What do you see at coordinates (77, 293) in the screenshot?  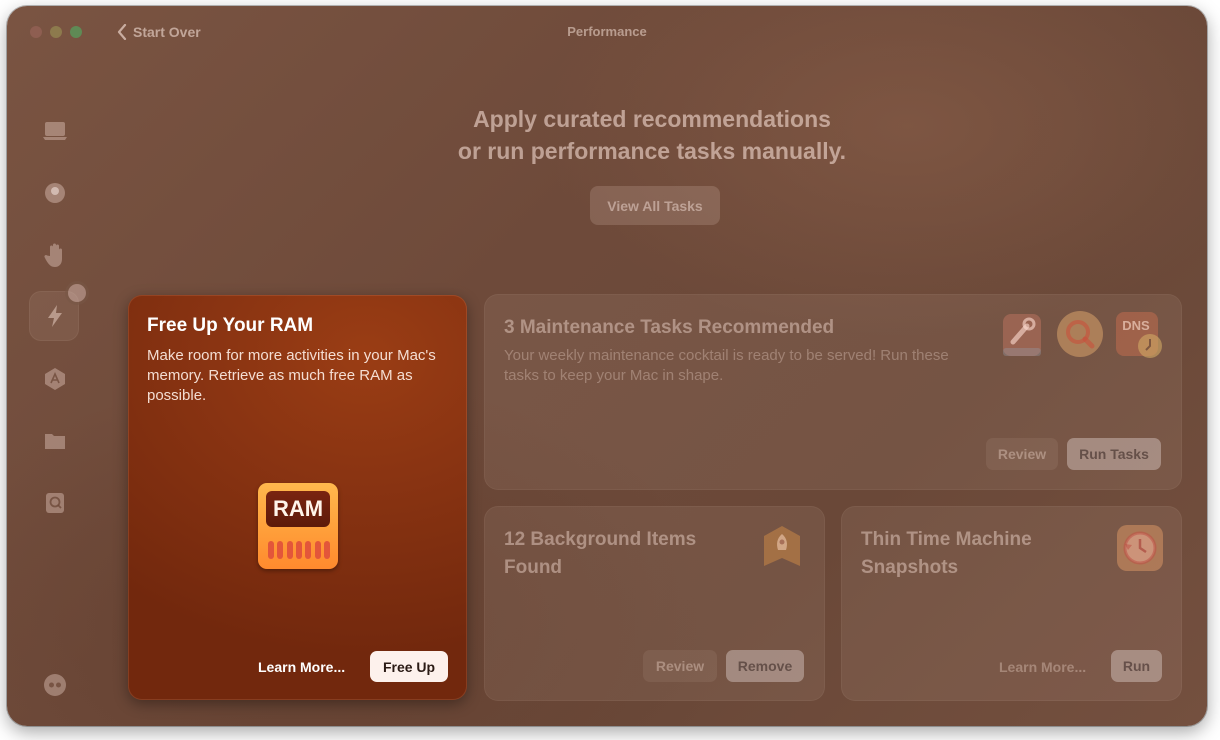 I see `notification-badge` at bounding box center [77, 293].